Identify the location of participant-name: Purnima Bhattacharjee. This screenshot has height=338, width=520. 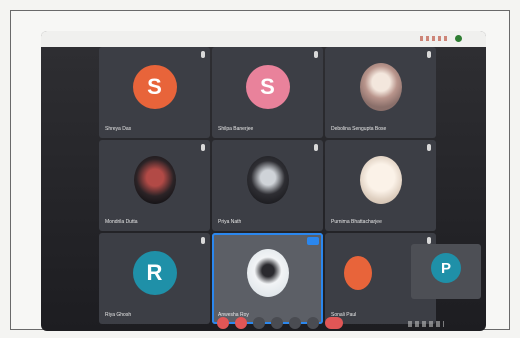
(356, 222).